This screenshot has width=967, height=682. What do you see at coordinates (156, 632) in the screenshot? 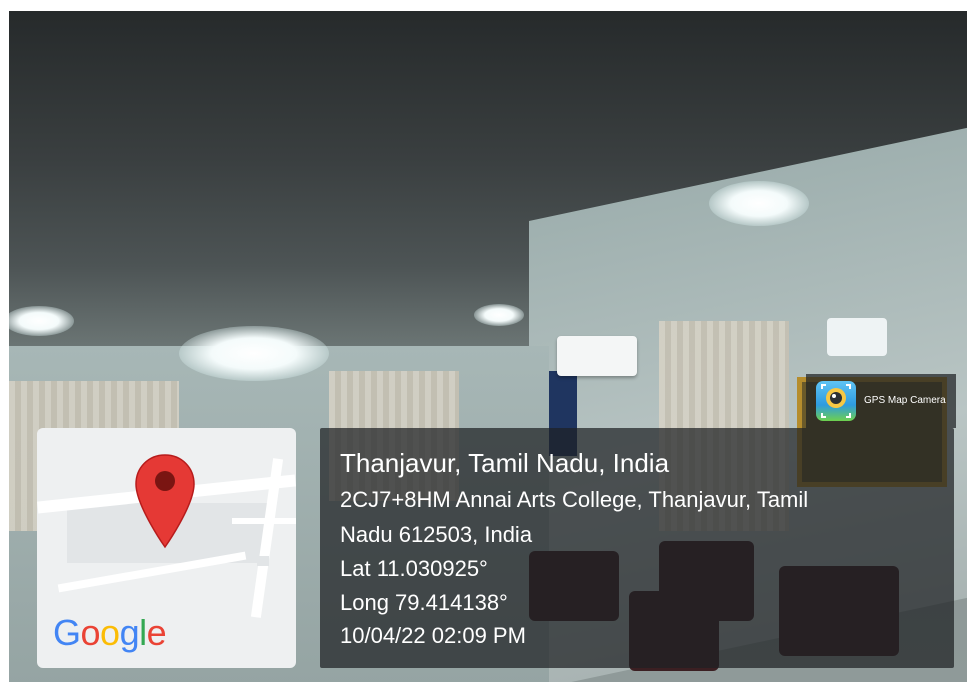
I see `google-logo-letter: e` at bounding box center [156, 632].